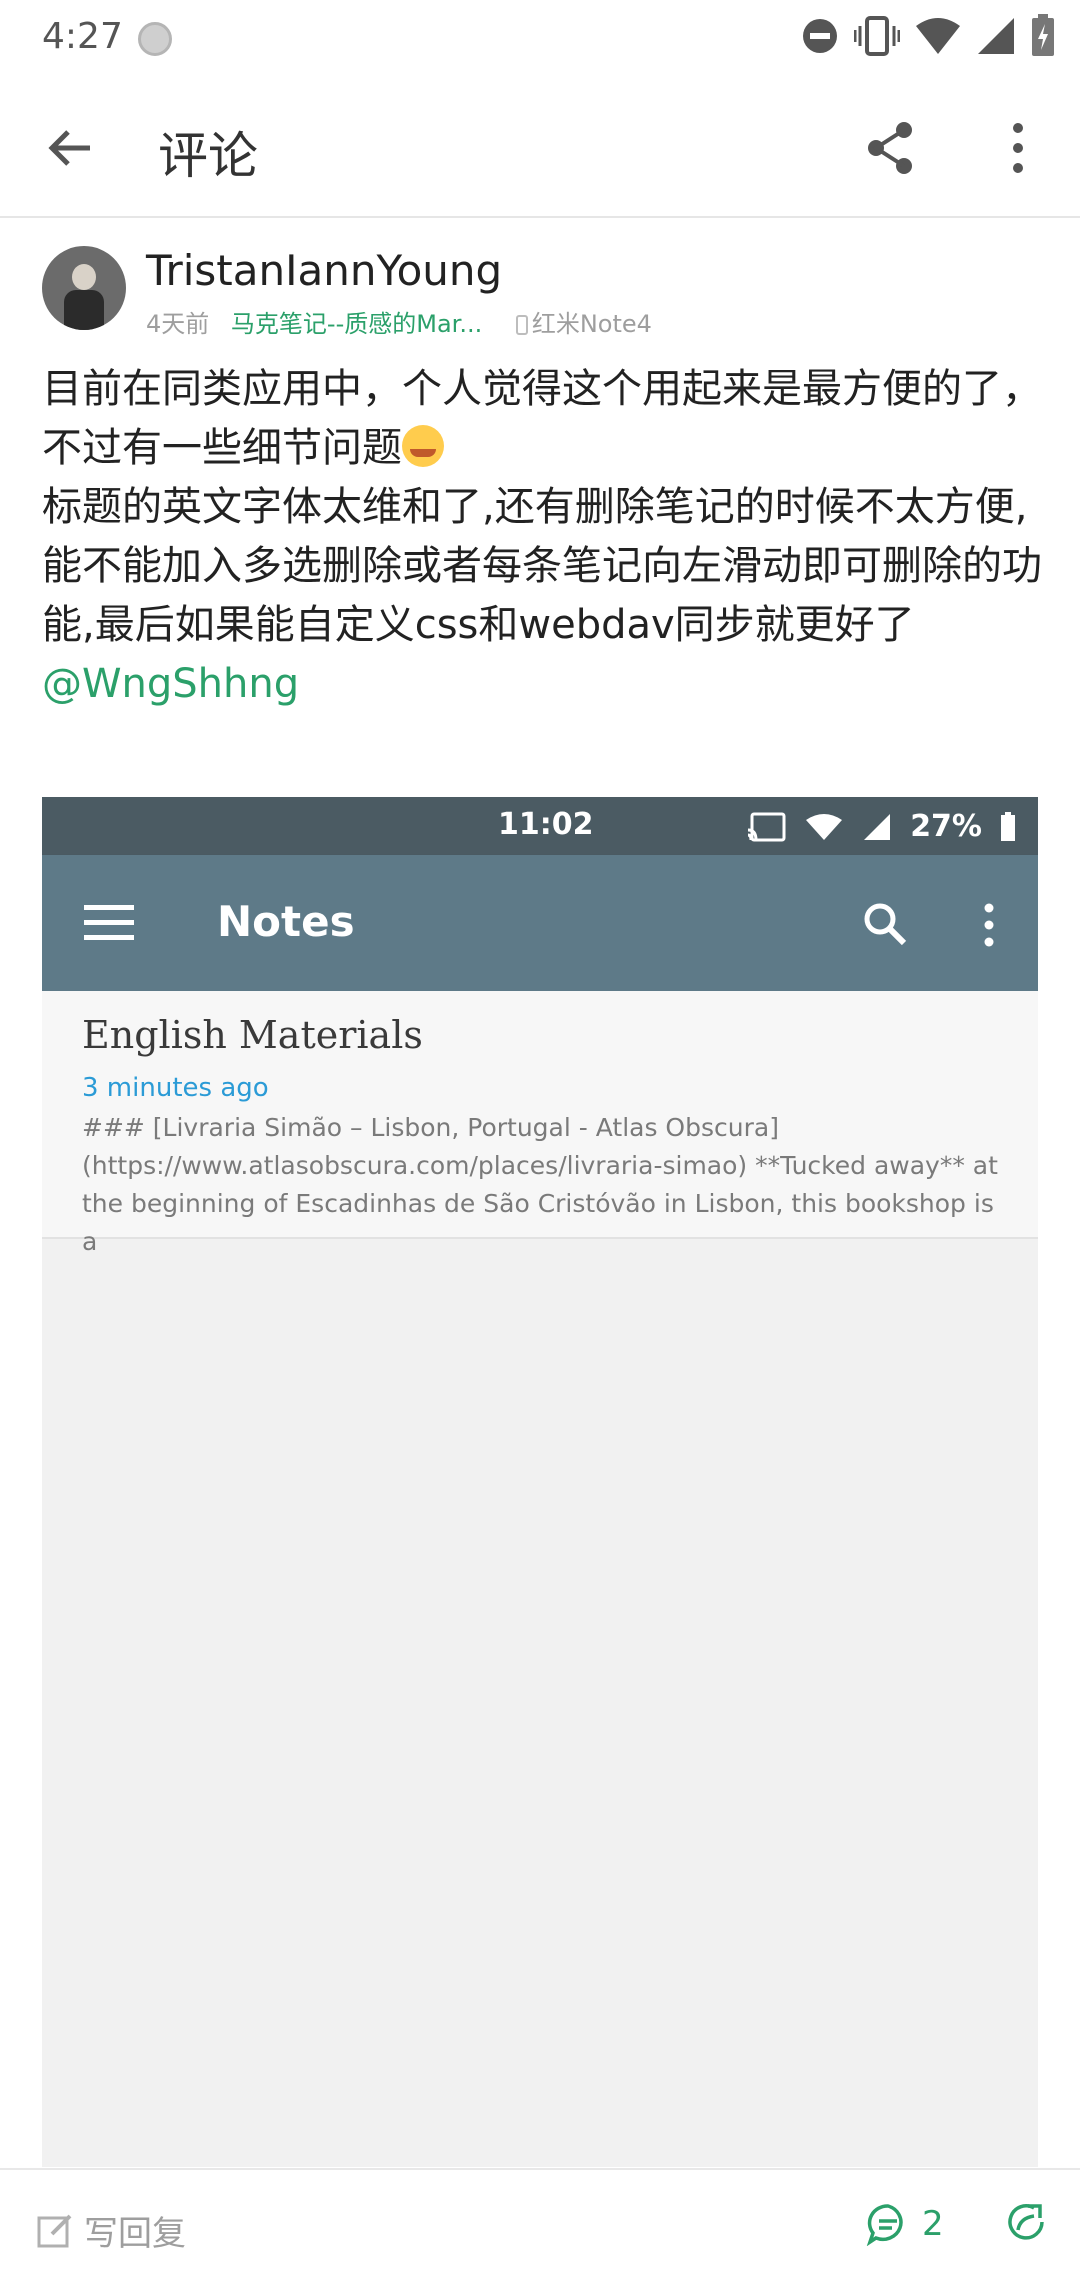  I want to click on battery-charging-icon, so click(1043, 35).